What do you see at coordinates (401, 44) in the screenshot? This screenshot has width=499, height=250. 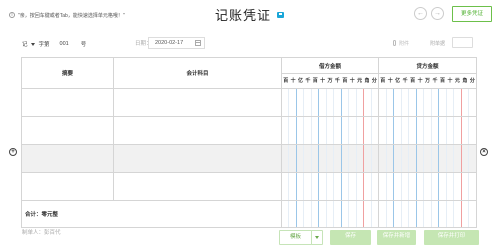 I see `attachment-link: 附件` at bounding box center [401, 44].